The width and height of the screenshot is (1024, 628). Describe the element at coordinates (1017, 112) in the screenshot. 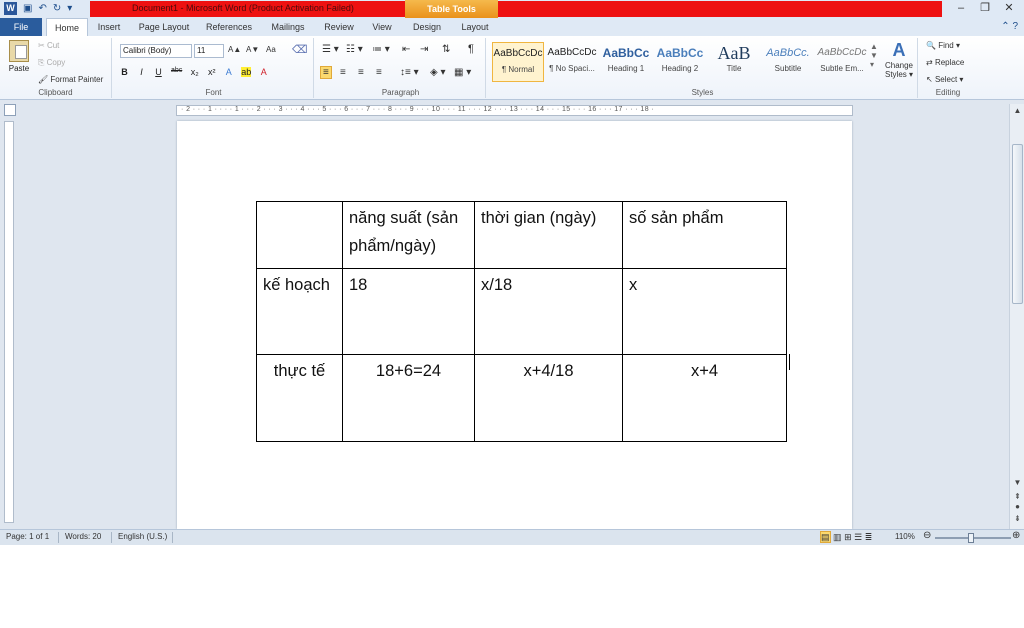

I see `scroll-up-icon: ▲` at that location.